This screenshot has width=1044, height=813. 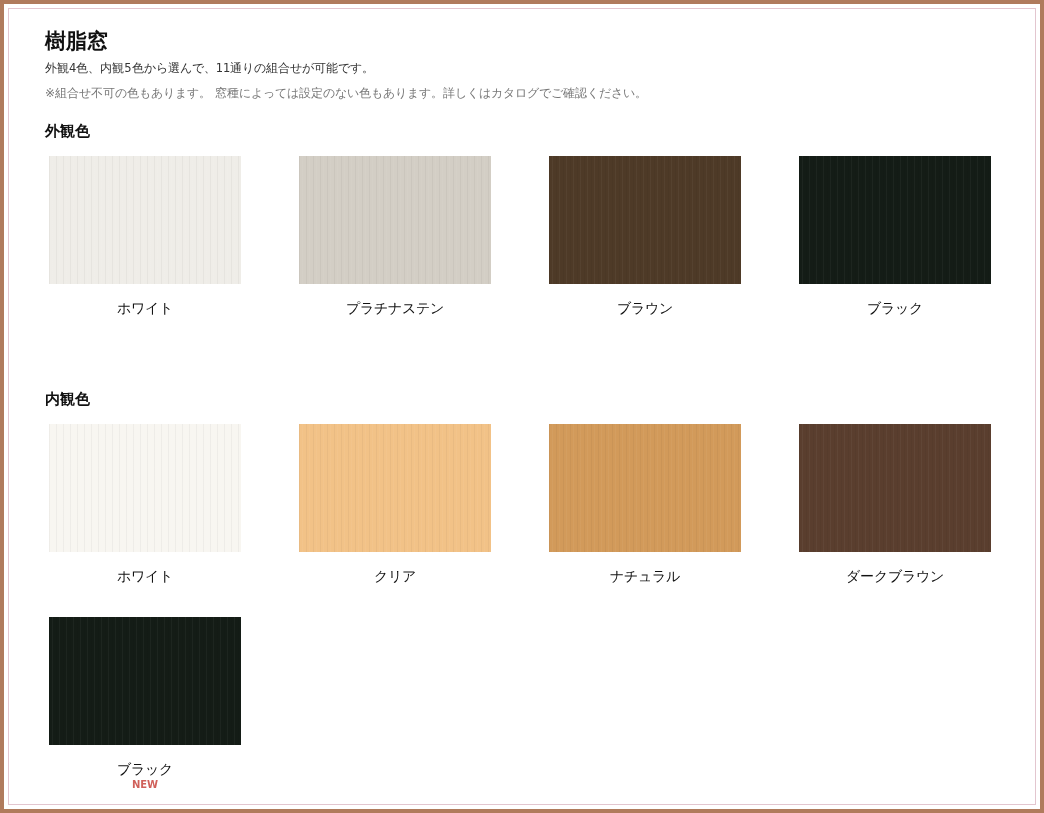 What do you see at coordinates (346, 93) in the screenshot?
I see `note-text: ※組合せ不可の色もあります。 窓種によっては設定のない色もあります。詳しくはカタログでご確認ください。` at bounding box center [346, 93].